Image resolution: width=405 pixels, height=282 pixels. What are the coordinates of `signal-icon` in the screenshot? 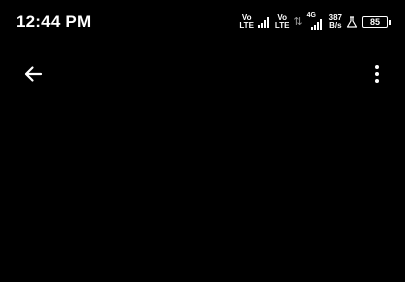 It's located at (263, 22).